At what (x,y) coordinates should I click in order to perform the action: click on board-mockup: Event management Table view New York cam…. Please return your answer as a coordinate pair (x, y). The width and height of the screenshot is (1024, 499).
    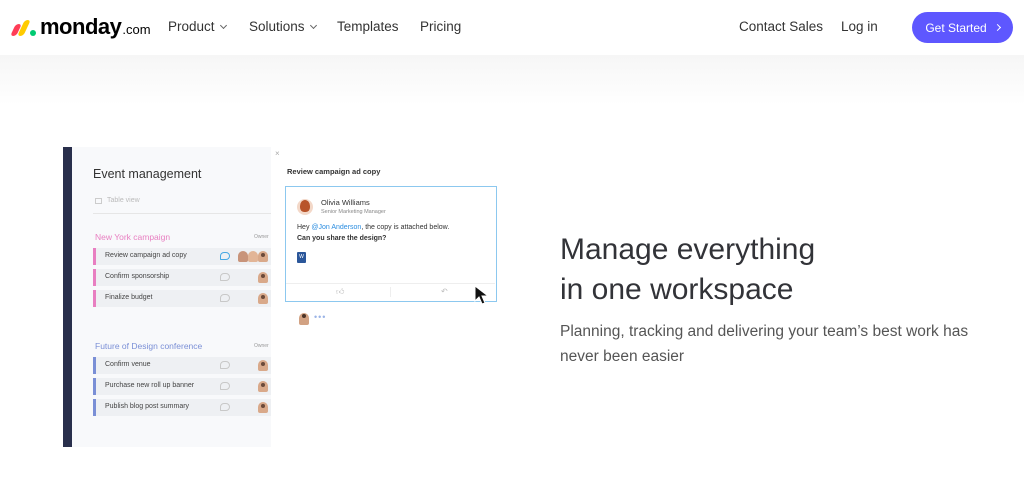
    Looking at the image, I should click on (167, 297).